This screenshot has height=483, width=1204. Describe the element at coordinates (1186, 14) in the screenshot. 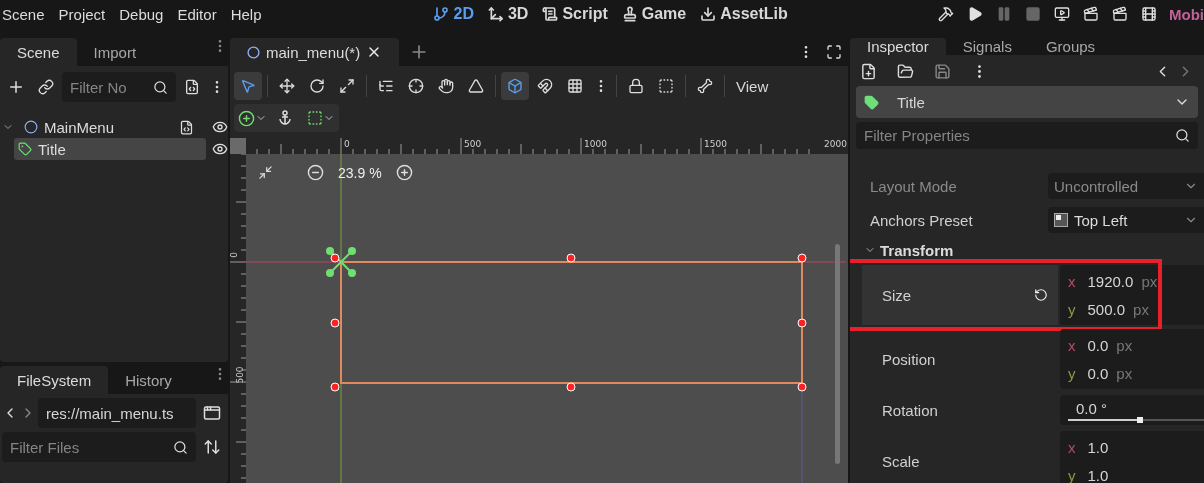

I see `renderer-label: Mobi` at that location.